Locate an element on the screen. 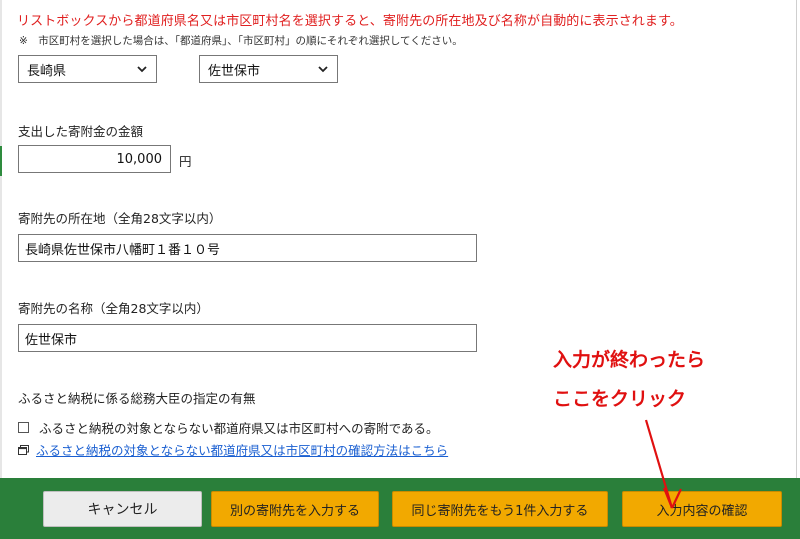 The height and width of the screenshot is (539, 800). confirmation-method-link: ふるさと納税の対象とならない都道府県又は市区町村の確認方法はこちら is located at coordinates (242, 449).